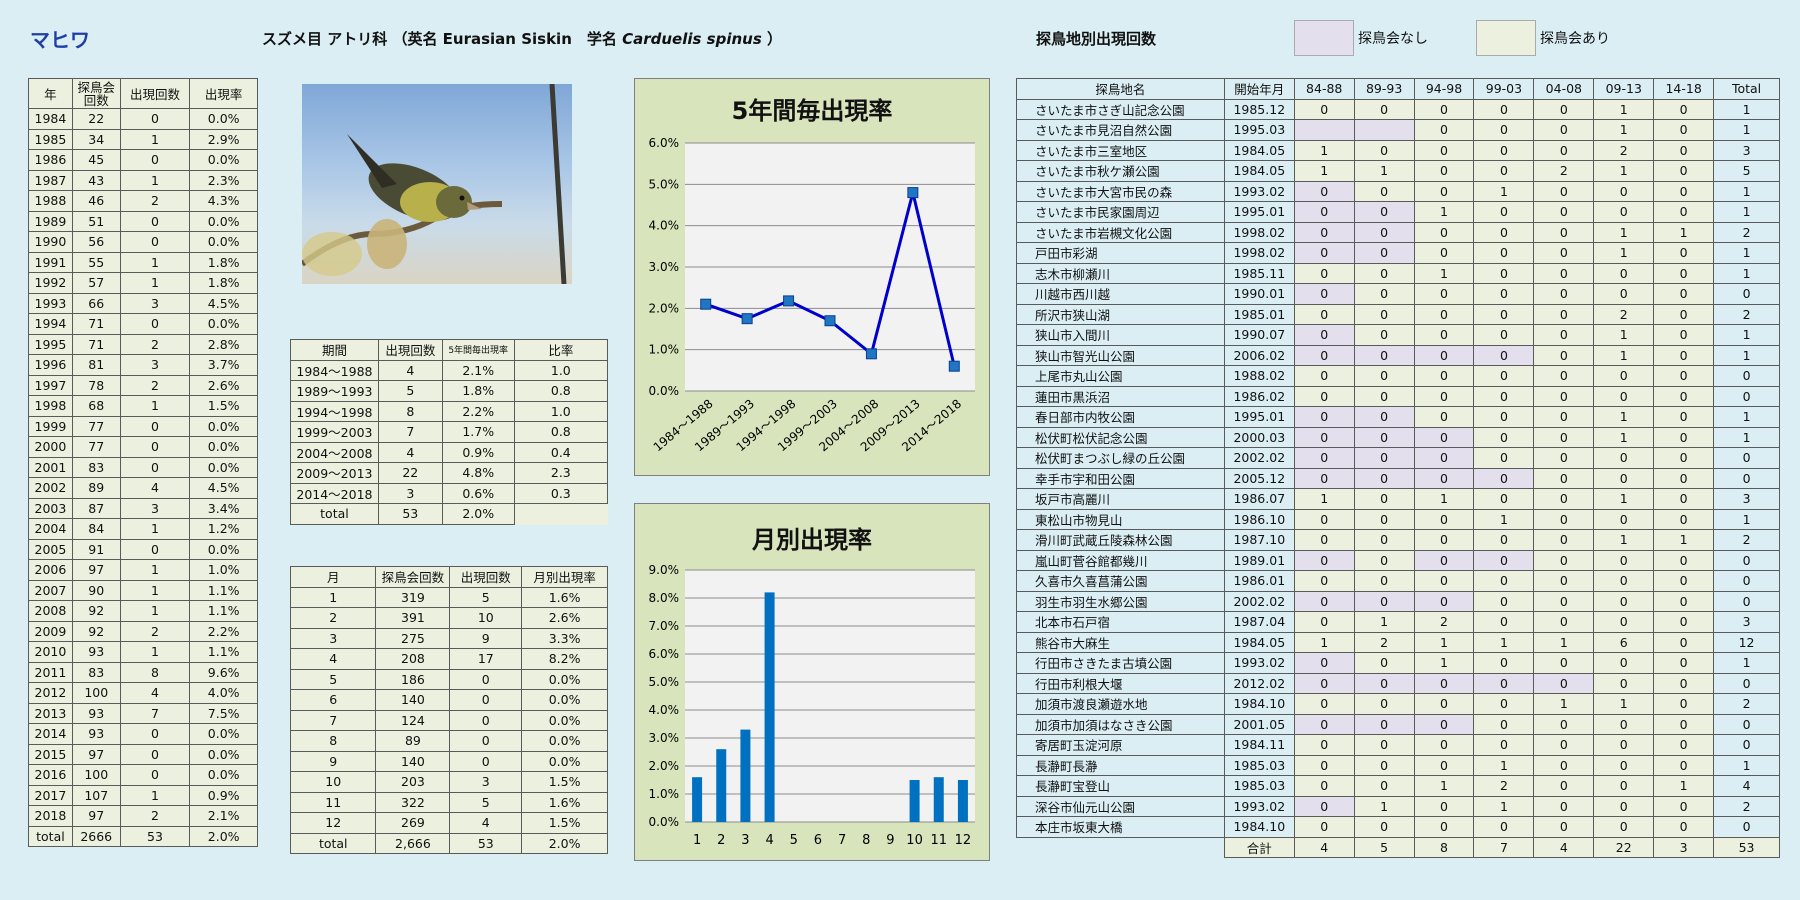 The height and width of the screenshot is (900, 1800). Describe the element at coordinates (1398, 806) in the screenshot. I see `site-row: 深谷市仙元山公園 1993.02 0 1 0 1 0 0 0 2` at that location.